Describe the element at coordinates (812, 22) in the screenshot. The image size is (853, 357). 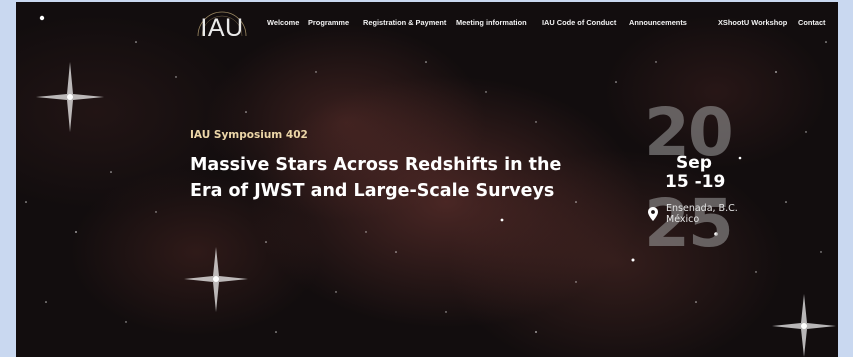
I see `nav-item-contact: Contact` at that location.